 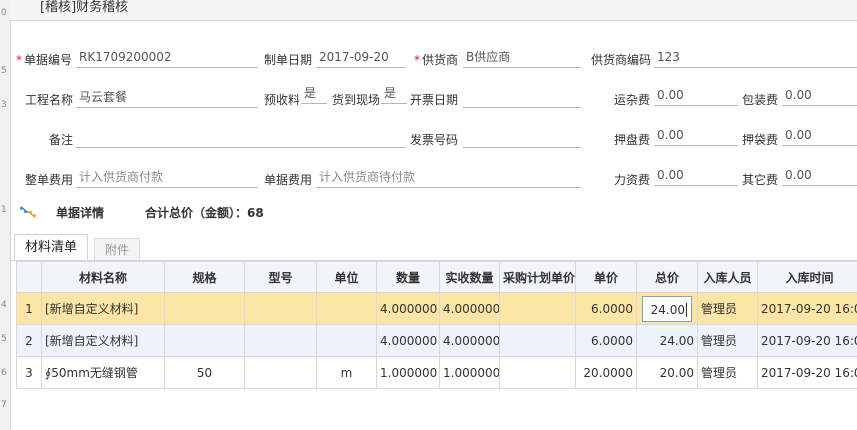 I want to click on other-fee-field: 0.00, so click(x=819, y=176).